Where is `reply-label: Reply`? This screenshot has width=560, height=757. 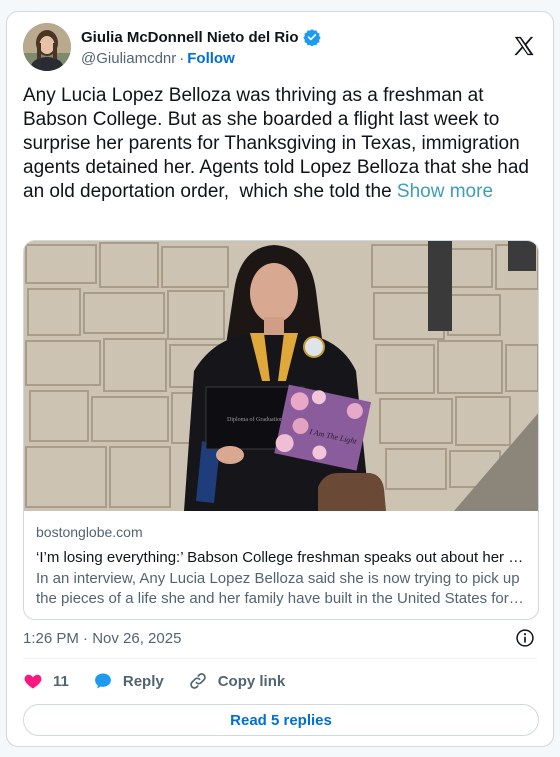 reply-label: Reply is located at coordinates (143, 681).